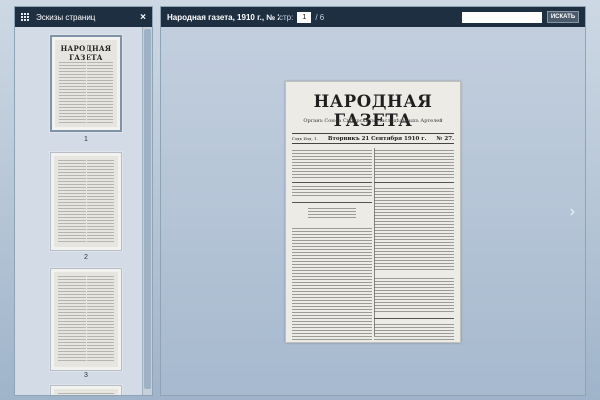 The width and height of the screenshot is (600, 400). I want to click on dateline-date: Вторникъ 21 Сентября 1910 г., so click(377, 138).